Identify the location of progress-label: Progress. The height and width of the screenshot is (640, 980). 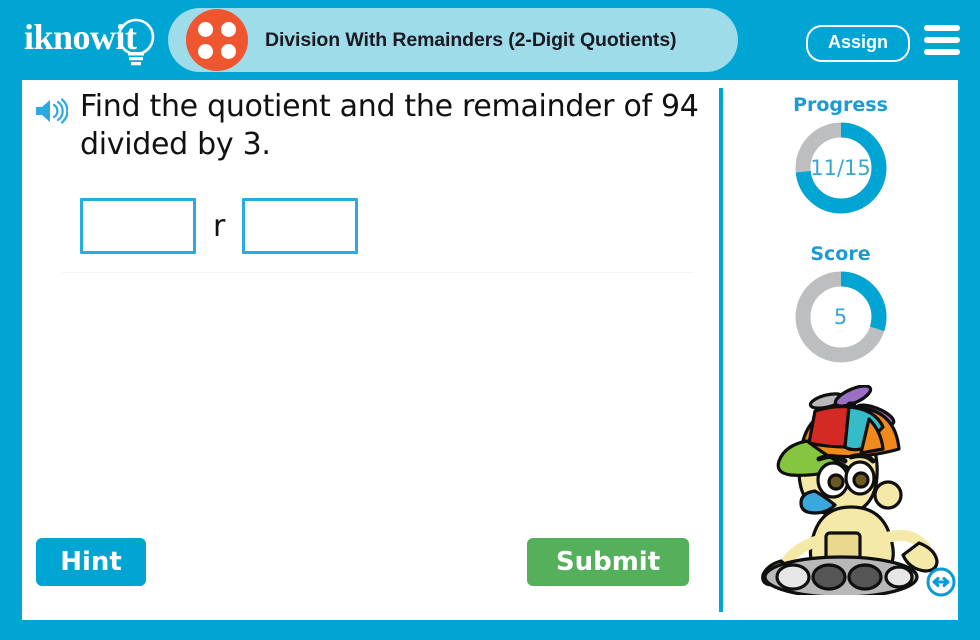
(840, 105).